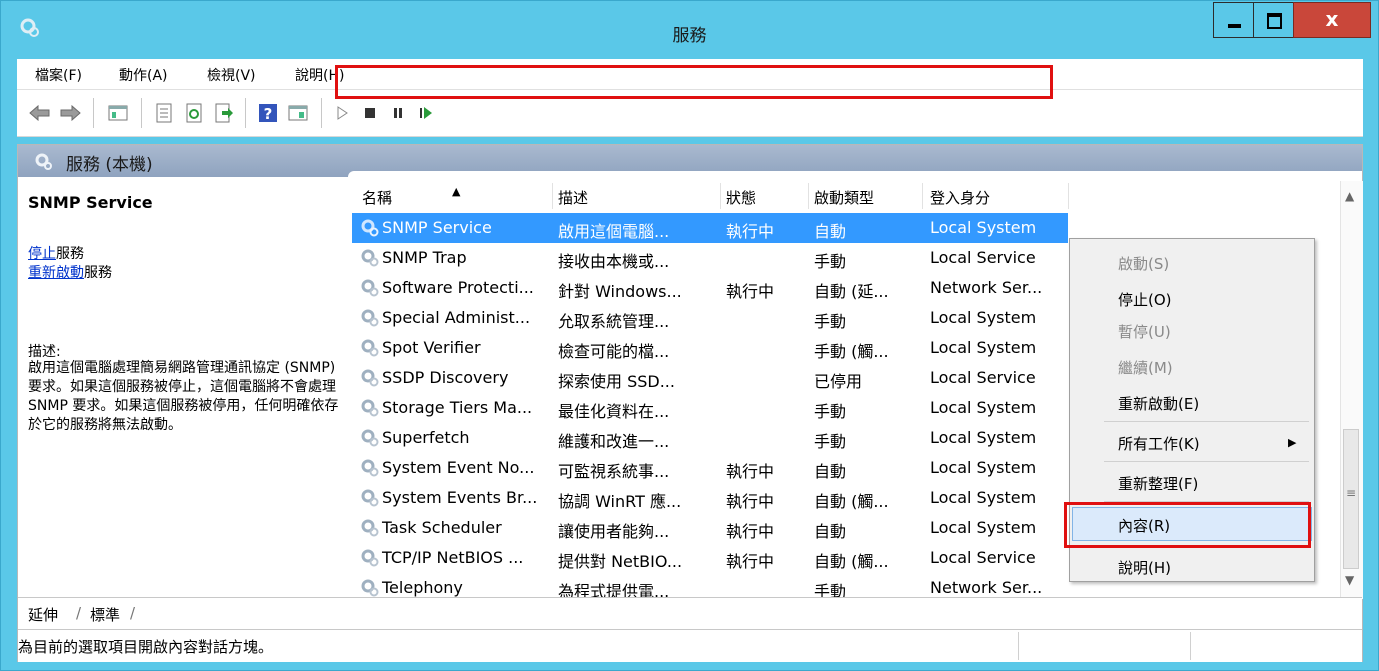 The height and width of the screenshot is (671, 1379). I want to click on submenu-arrow-icon: ▶, so click(1292, 442).